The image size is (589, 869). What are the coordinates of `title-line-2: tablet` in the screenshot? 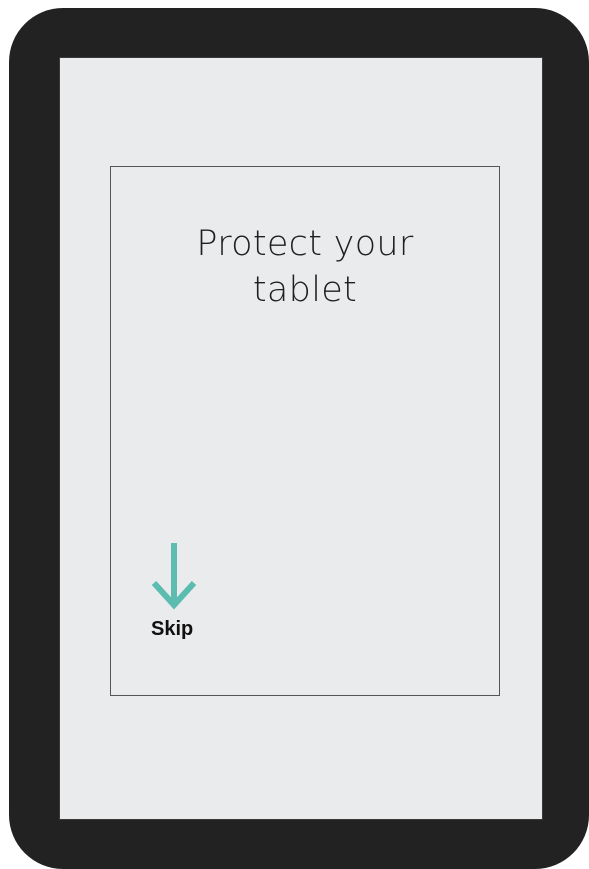 It's located at (305, 290).